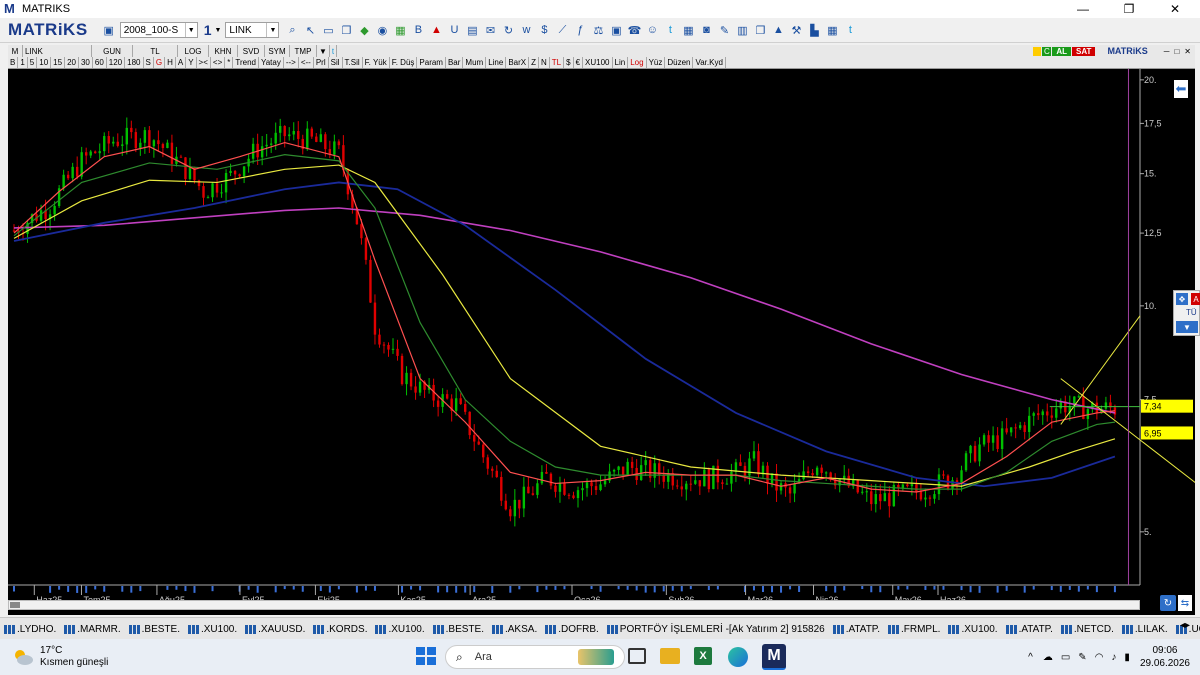  Describe the element at coordinates (223, 51) in the screenshot. I see `panel-header-khn: KHN` at that location.